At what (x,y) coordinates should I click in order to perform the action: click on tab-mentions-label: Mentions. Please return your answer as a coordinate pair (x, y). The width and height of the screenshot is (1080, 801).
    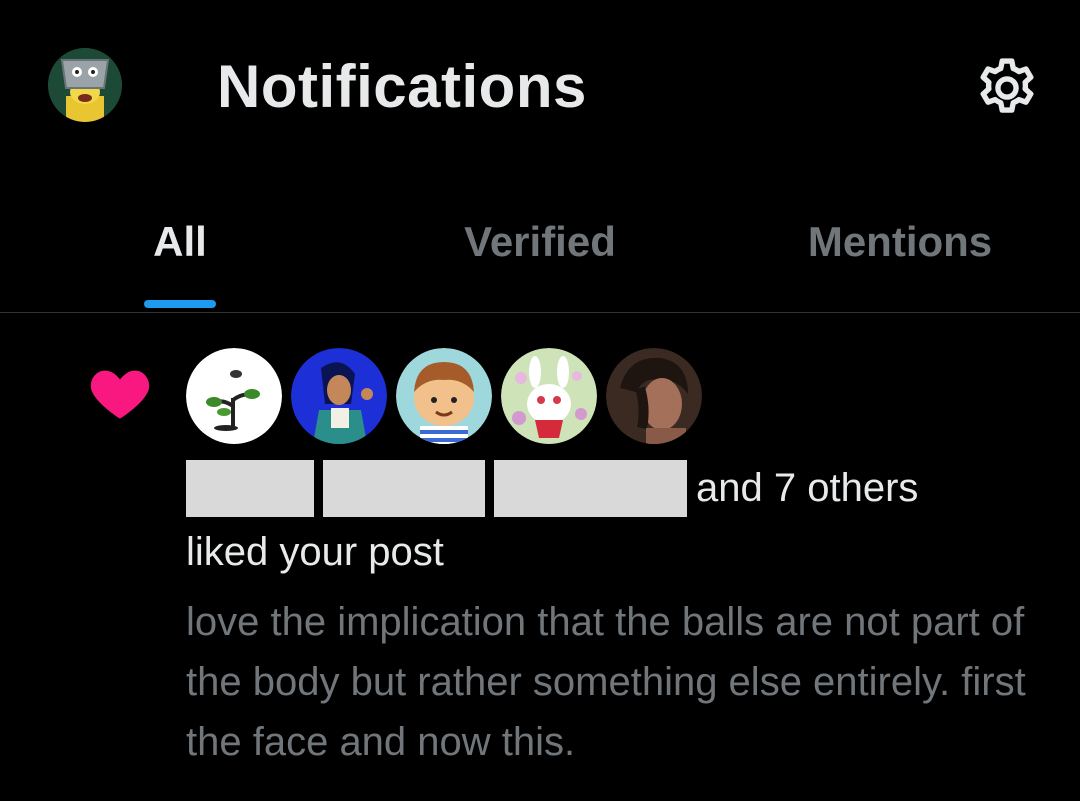
    Looking at the image, I should click on (900, 241).